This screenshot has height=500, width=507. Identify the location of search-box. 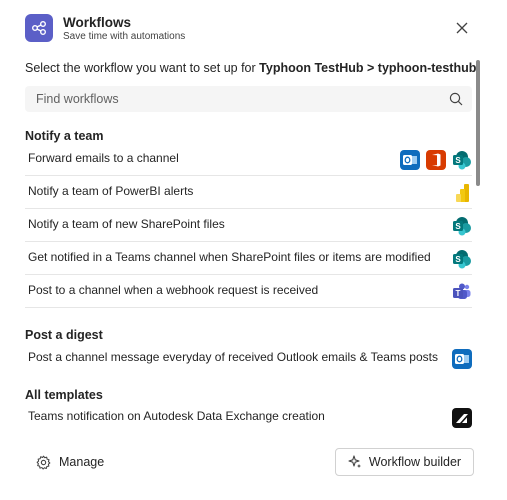
(248, 99).